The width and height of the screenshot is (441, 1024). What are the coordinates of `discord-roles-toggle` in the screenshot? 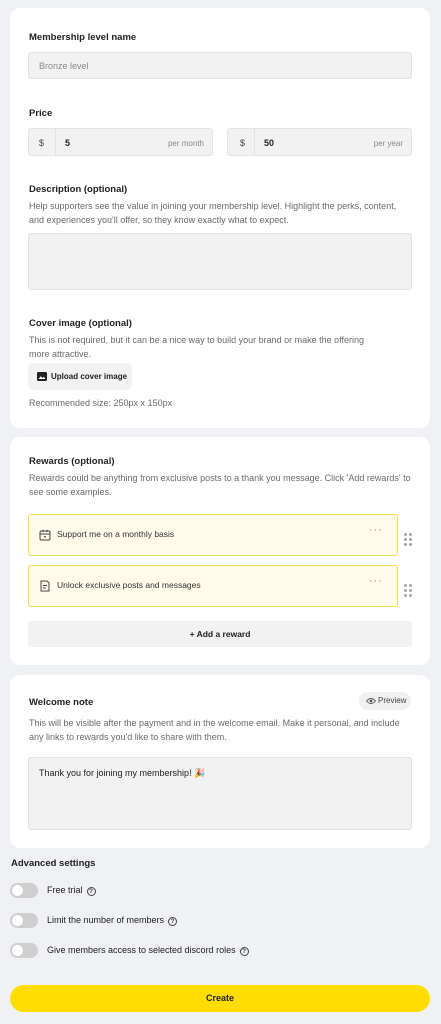 It's located at (24, 950).